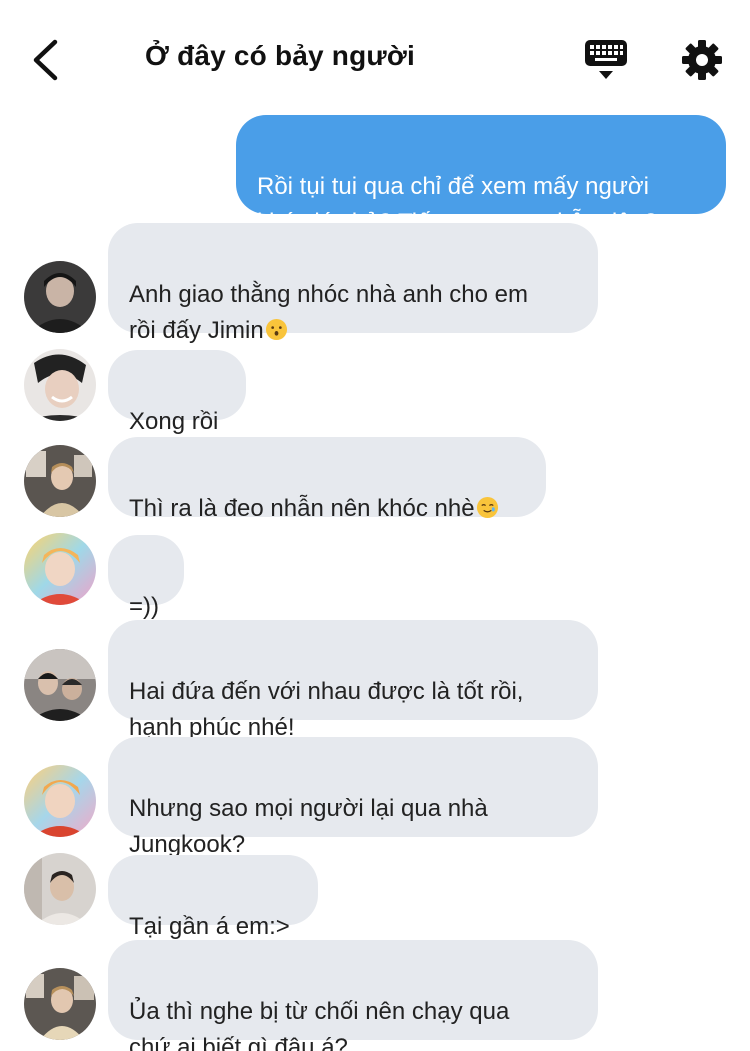 Image resolution: width=750 pixels, height=1051 pixels. I want to click on keyboard-button, so click(606, 60).